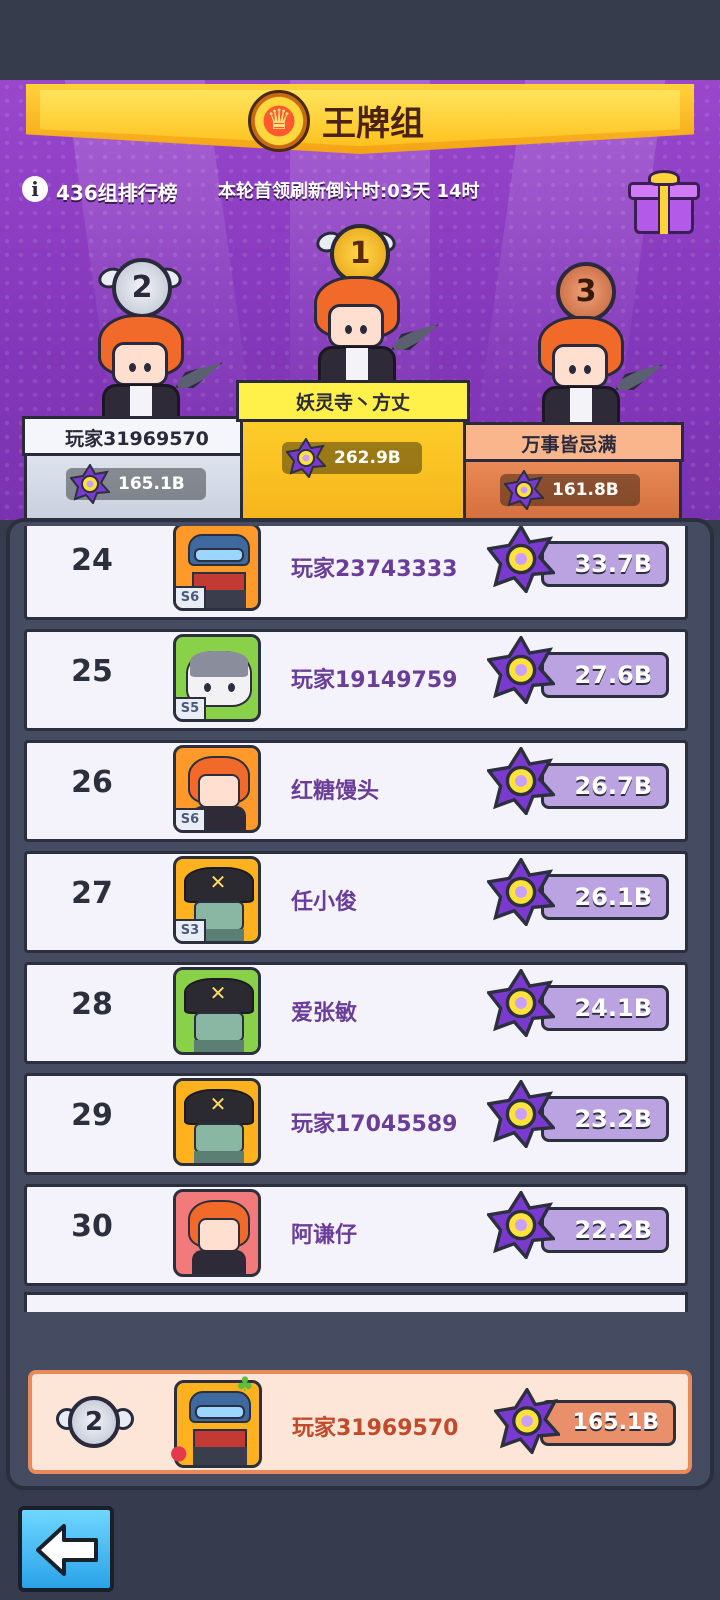 The width and height of the screenshot is (720, 1600). What do you see at coordinates (245, 1384) in the screenshot?
I see `clover-icon: ♣` at bounding box center [245, 1384].